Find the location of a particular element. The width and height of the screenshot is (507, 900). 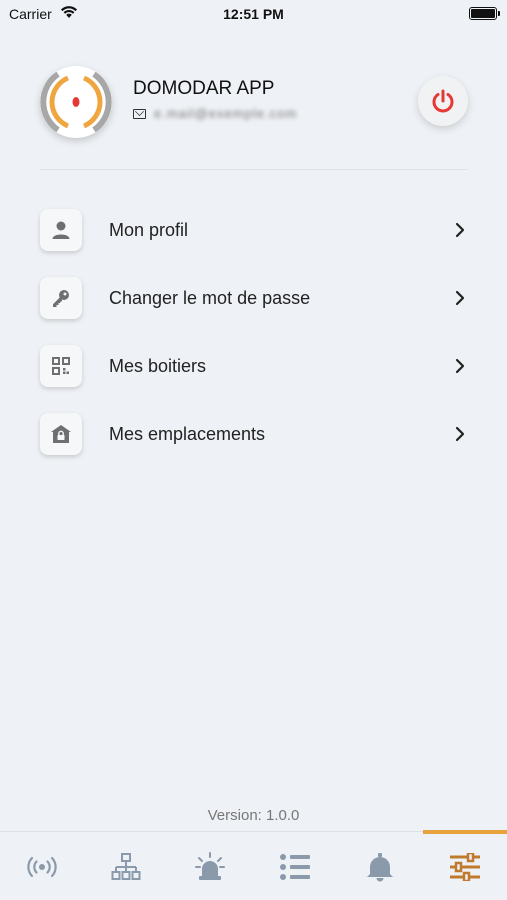

key-icon is located at coordinates (61, 298).